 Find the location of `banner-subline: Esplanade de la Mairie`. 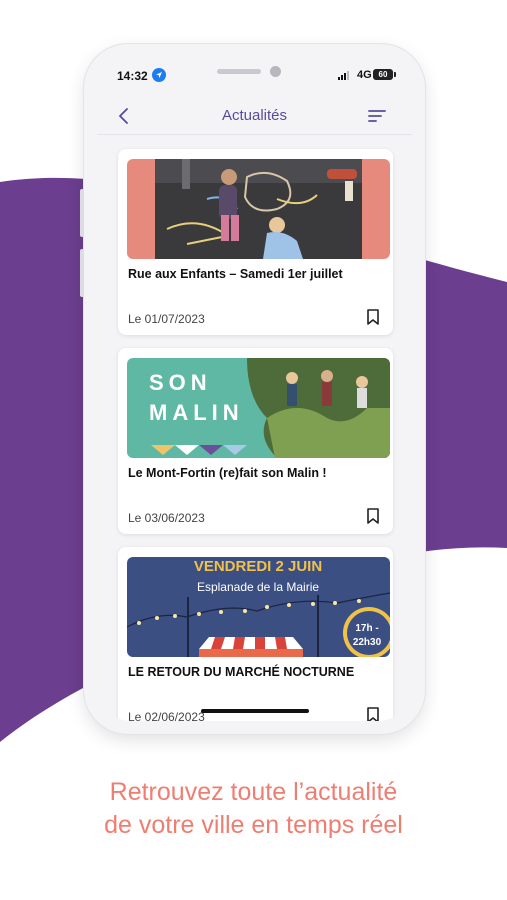

banner-subline: Esplanade de la Mairie is located at coordinates (258, 587).